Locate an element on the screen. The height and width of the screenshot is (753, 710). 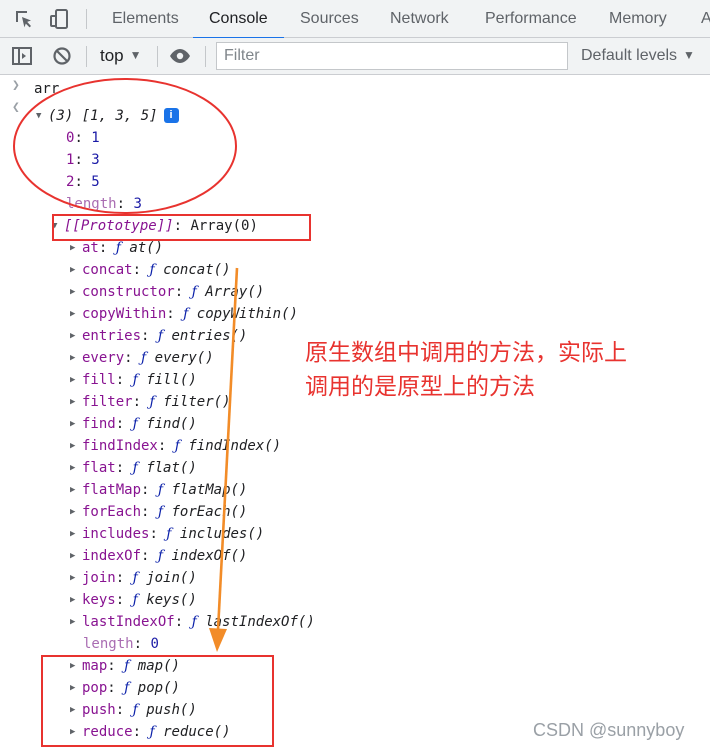
method-row: ▶ push: ƒ push() is located at coordinates (133, 710).